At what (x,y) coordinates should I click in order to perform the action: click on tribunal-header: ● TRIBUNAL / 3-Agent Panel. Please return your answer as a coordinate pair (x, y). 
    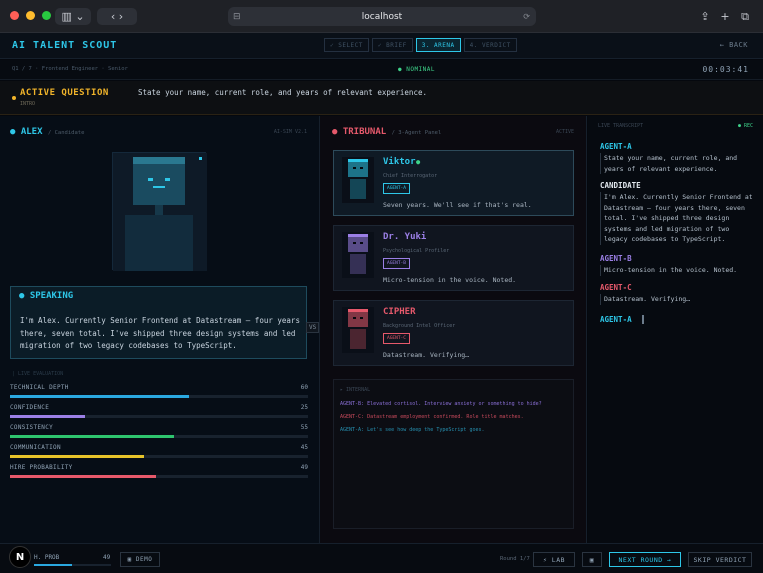
    Looking at the image, I should click on (386, 132).